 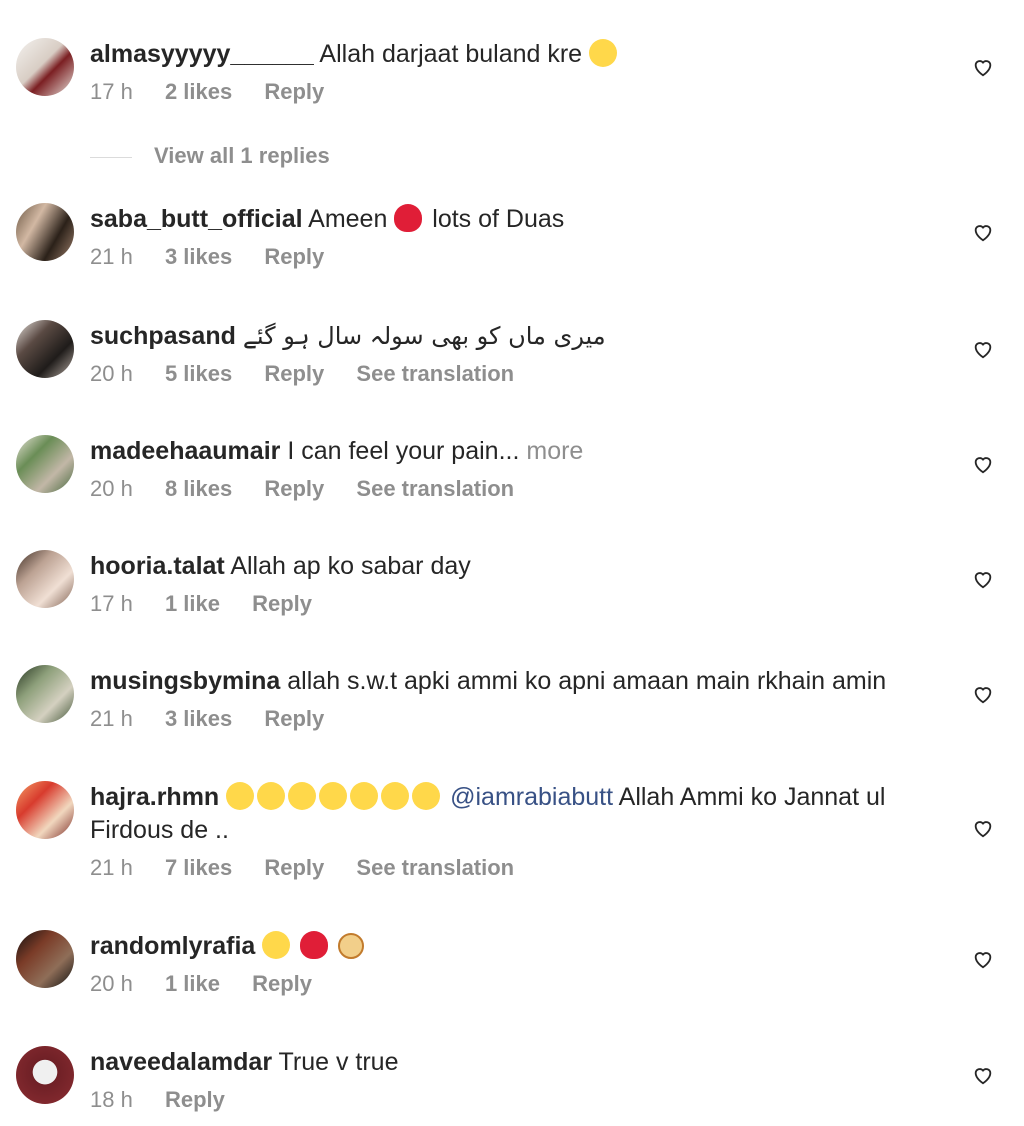 I want to click on comment-username: hooria.talat, so click(x=157, y=566).